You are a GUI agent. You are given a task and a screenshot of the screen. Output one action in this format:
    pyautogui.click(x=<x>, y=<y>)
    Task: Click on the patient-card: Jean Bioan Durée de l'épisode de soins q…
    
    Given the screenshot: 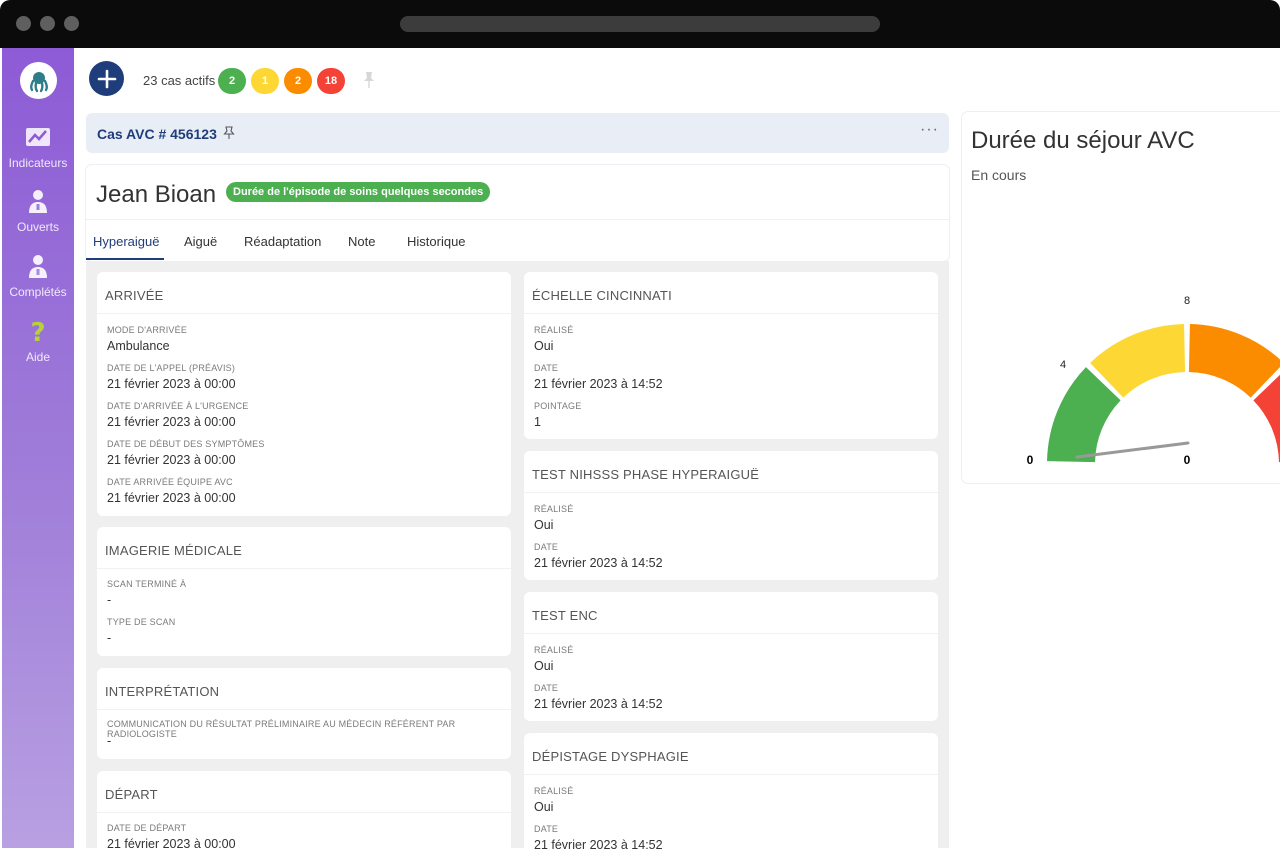 What is the action you would take?
    pyautogui.click(x=517, y=213)
    